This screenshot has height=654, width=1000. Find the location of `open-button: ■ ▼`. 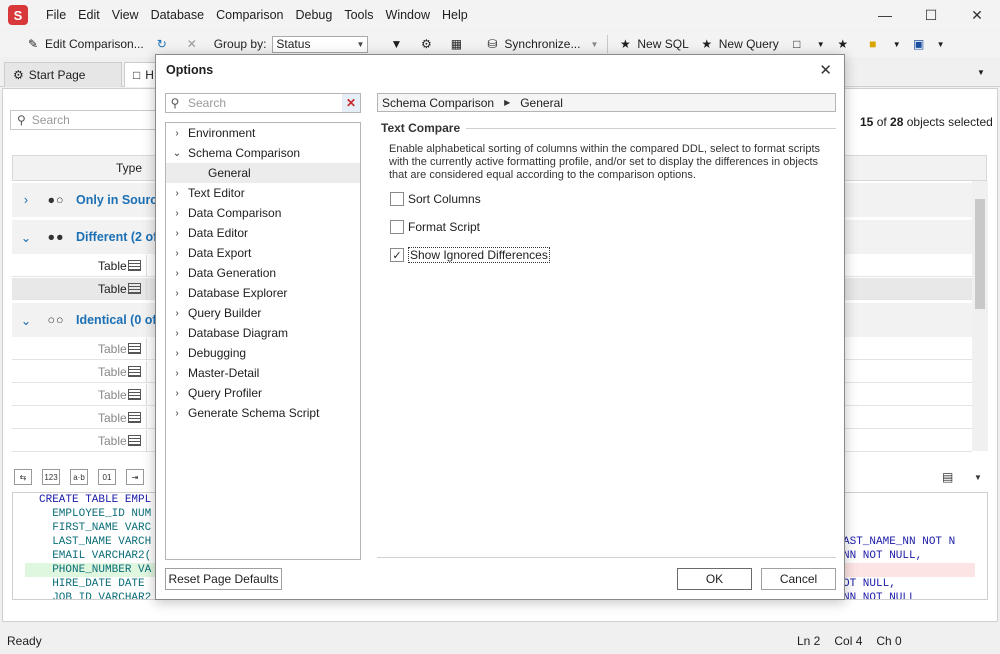

open-button: ■ ▼ is located at coordinates (883, 44).